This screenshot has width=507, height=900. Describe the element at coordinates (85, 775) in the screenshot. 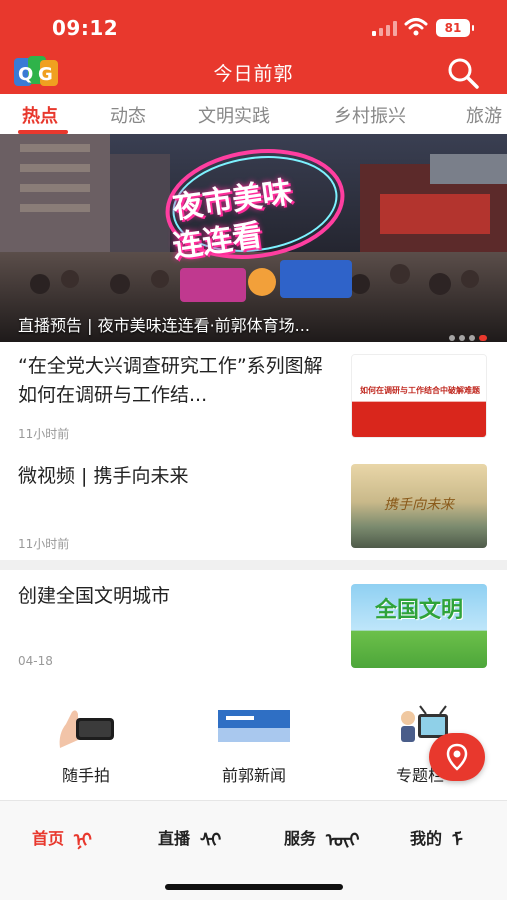

I see `shortcut-label: 随手拍` at that location.